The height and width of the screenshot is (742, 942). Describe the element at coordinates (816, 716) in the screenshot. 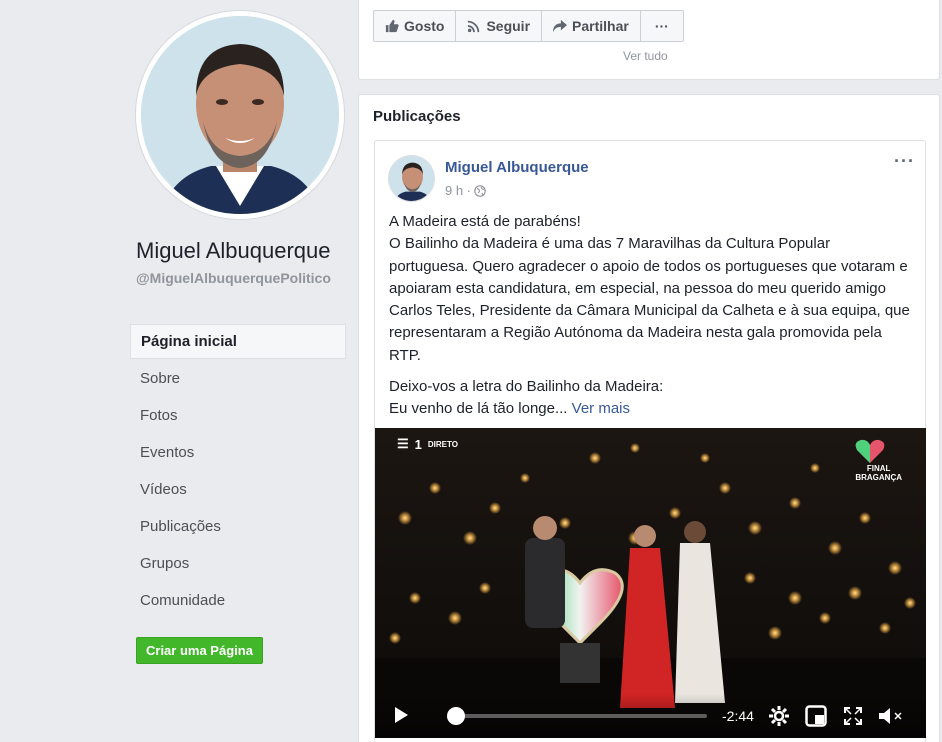

I see `miniplayer-icon` at that location.